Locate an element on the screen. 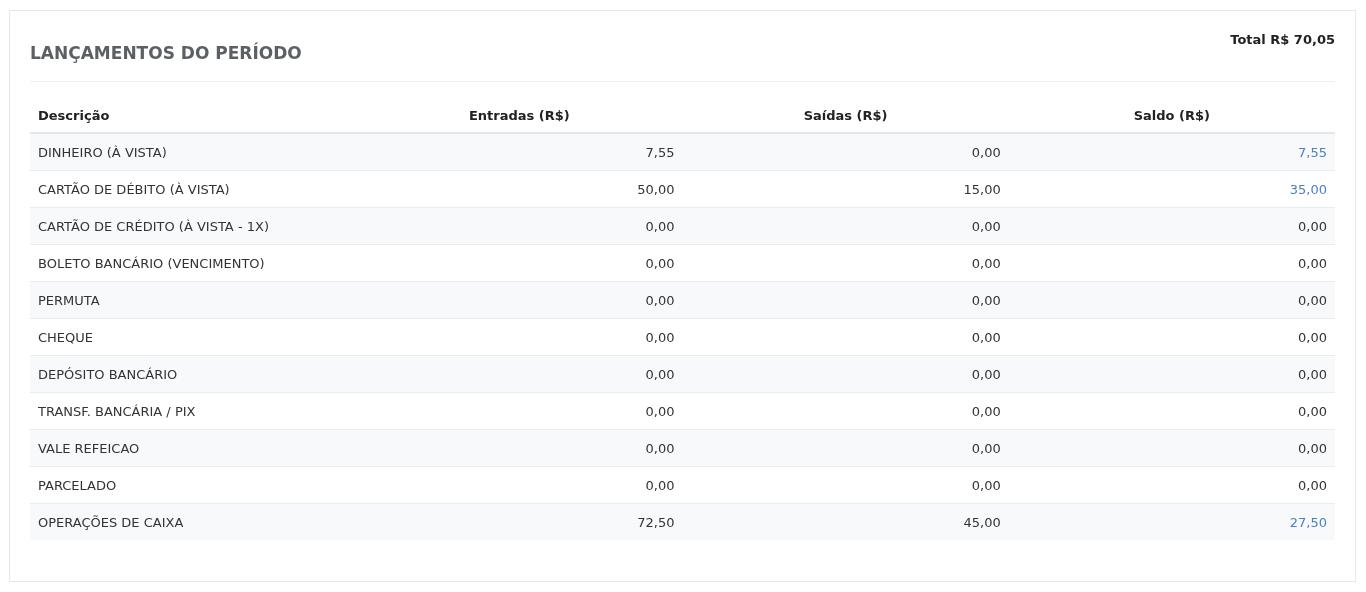  table-cell: CHEQUE is located at coordinates (193, 337).